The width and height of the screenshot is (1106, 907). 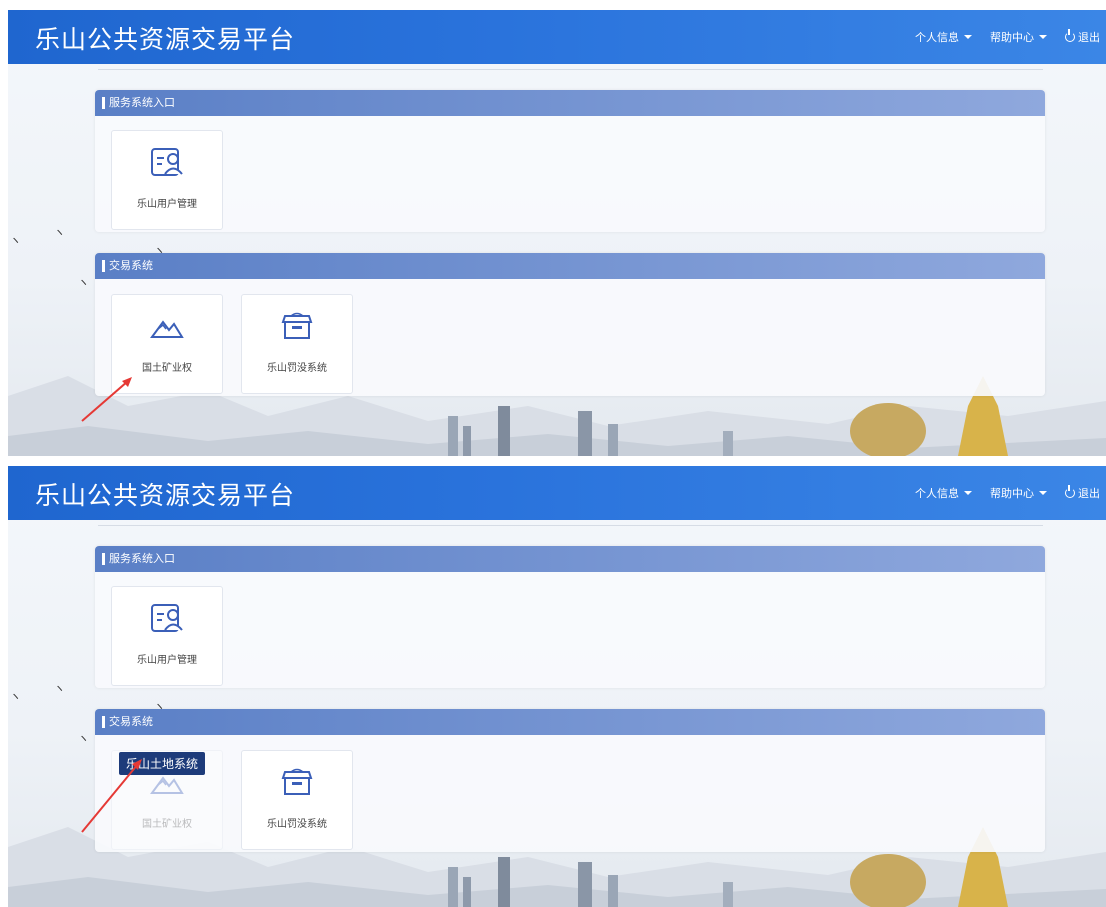 I want to click on tile-label: 国土矿业权, so click(x=167, y=368).